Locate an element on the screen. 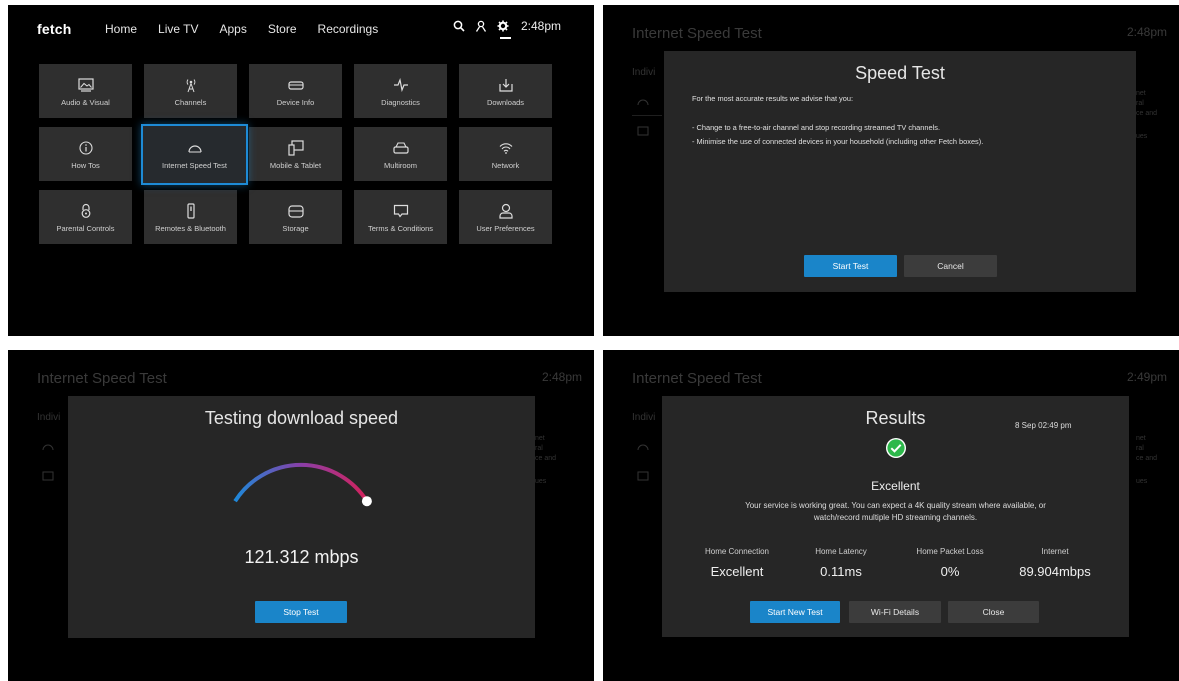 Image resolution: width=1179 pixels, height=681 pixels. tile-label: Network is located at coordinates (505, 165).